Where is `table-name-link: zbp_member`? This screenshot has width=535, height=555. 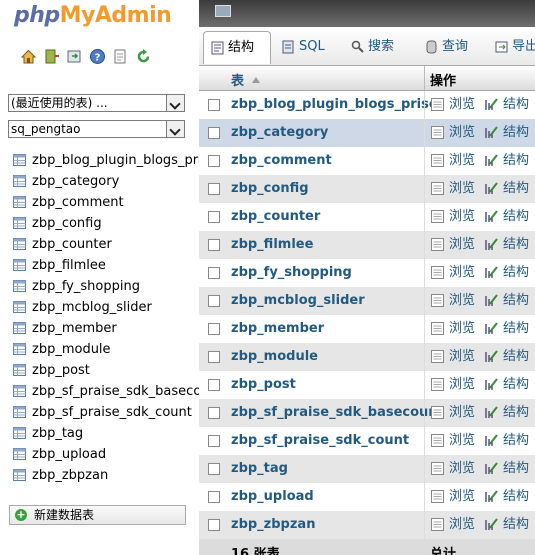 table-name-link: zbp_member is located at coordinates (277, 329).